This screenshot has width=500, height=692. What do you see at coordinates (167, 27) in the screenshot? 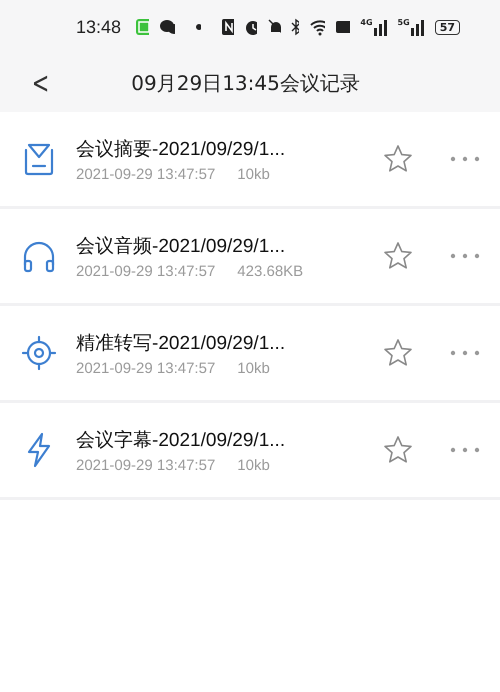
I see `chat-icon` at bounding box center [167, 27].